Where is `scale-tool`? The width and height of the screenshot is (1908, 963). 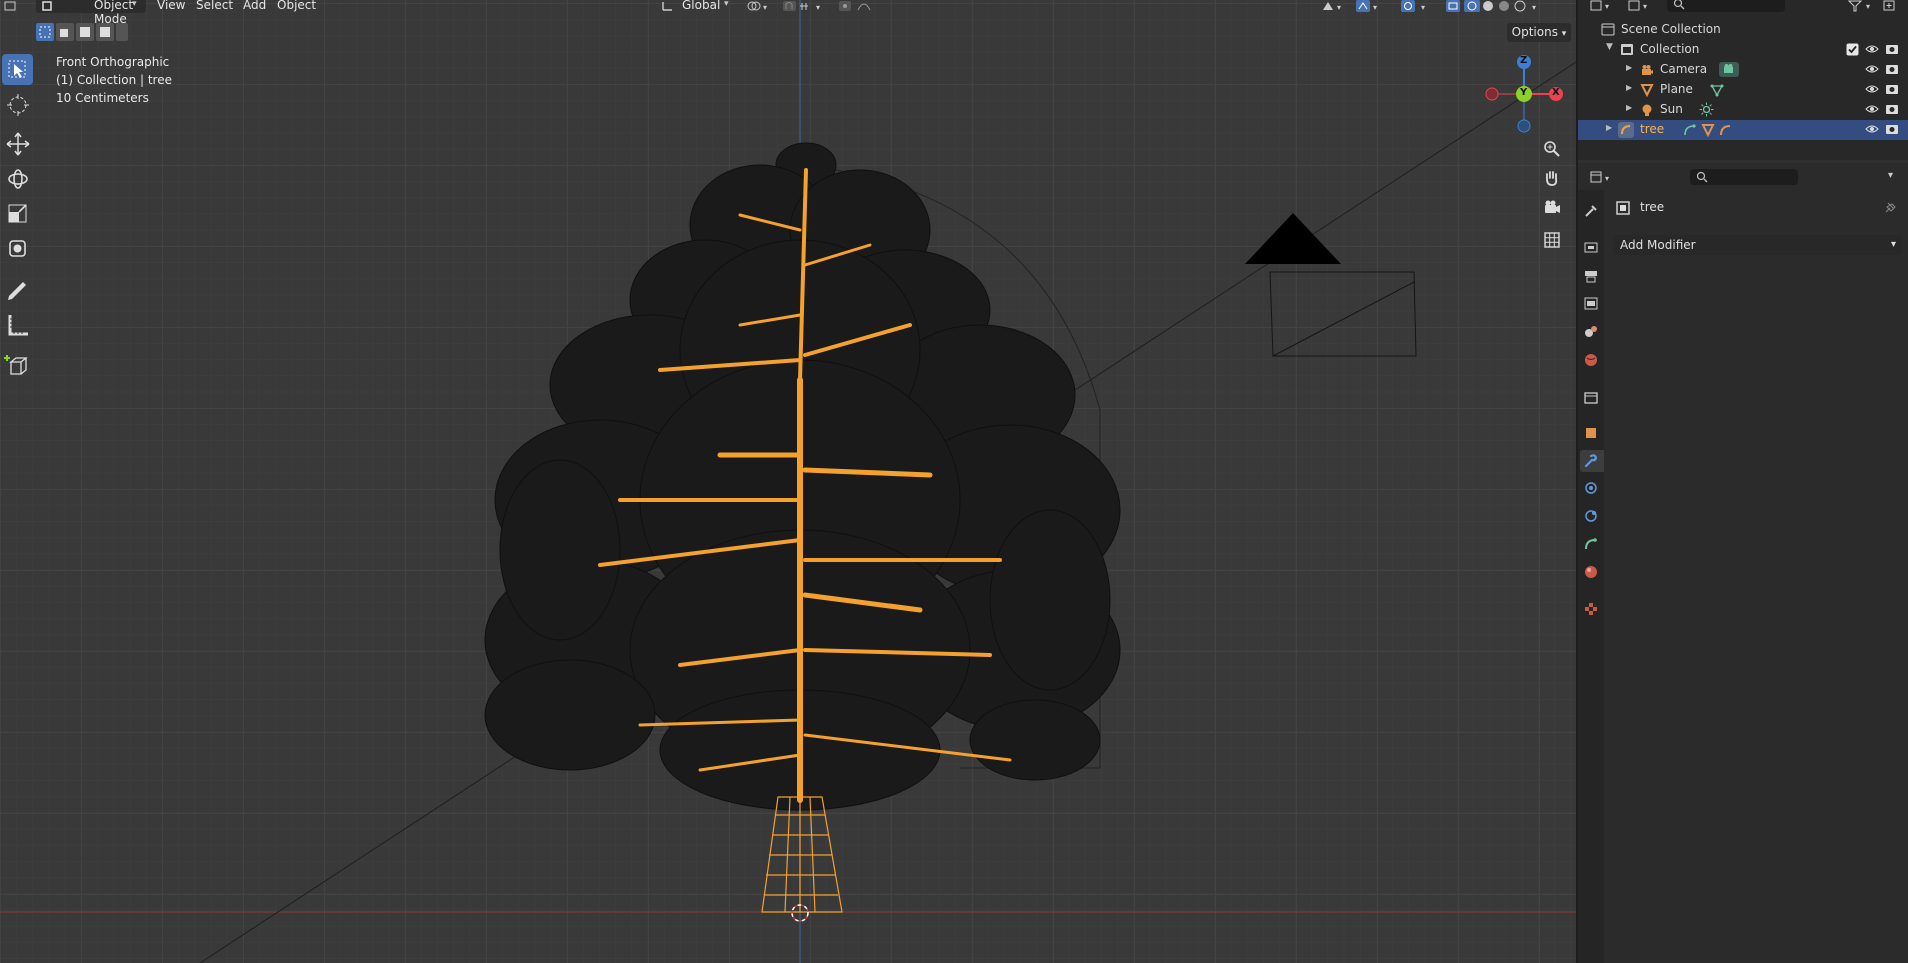
scale-tool is located at coordinates (17, 213).